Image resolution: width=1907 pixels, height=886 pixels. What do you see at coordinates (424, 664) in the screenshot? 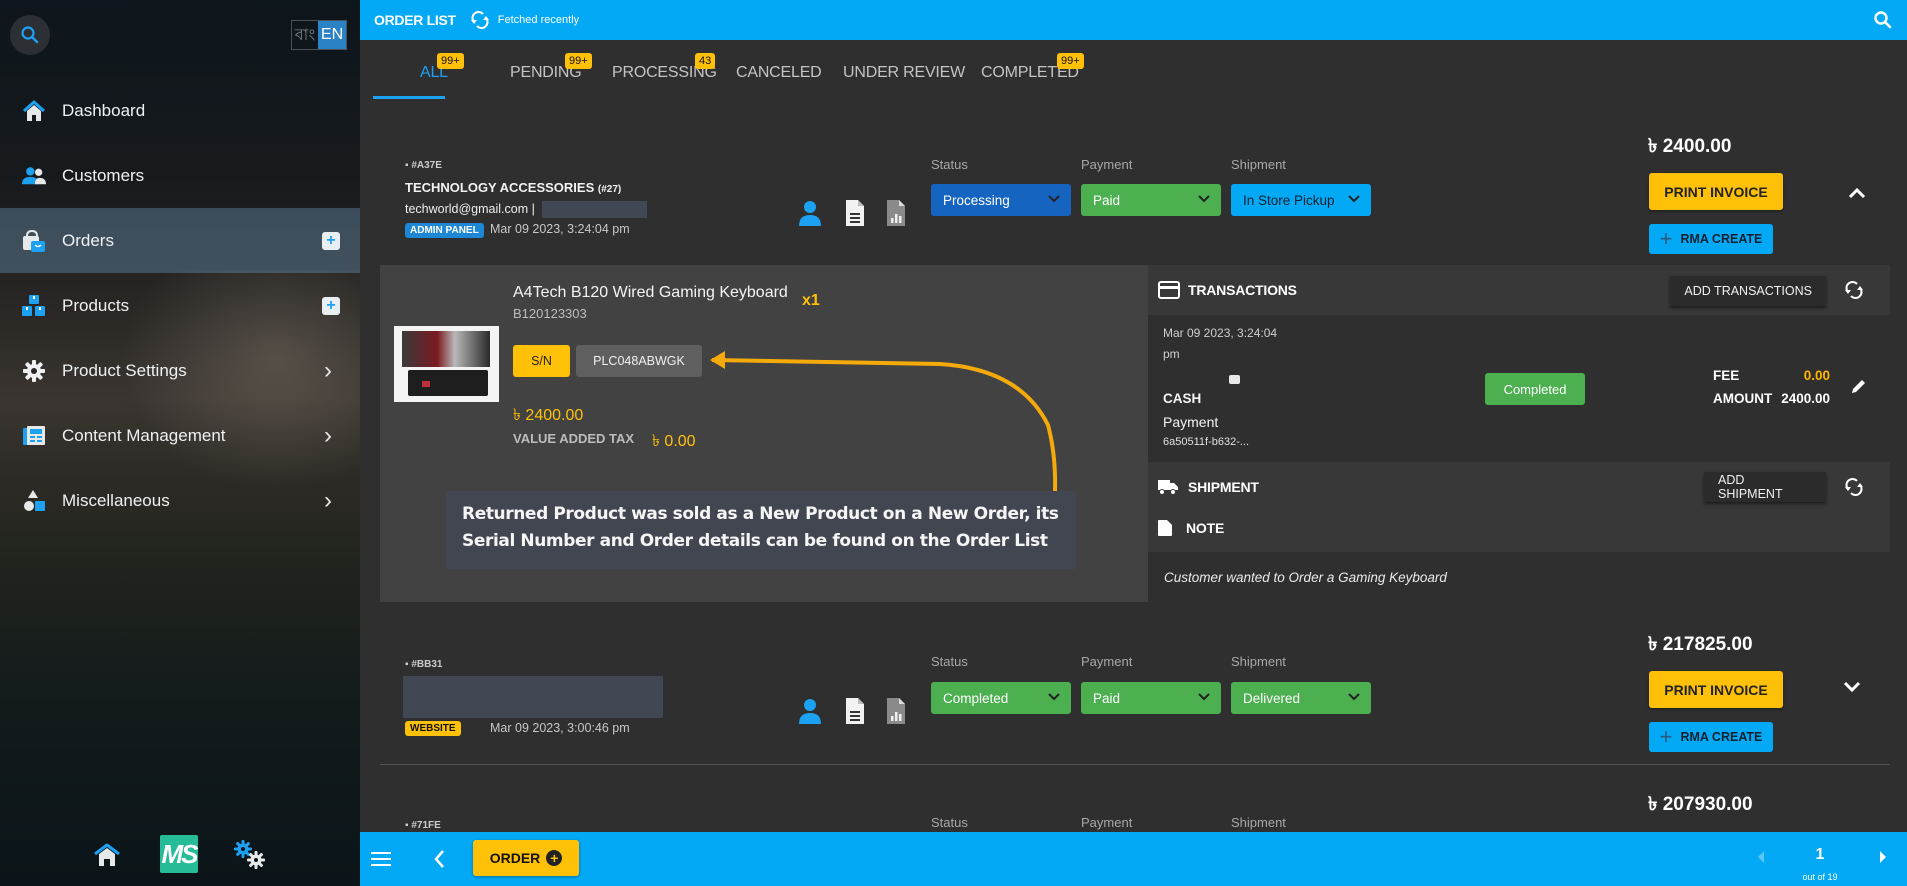
I see `order-id: ▪ #BB31` at bounding box center [424, 664].